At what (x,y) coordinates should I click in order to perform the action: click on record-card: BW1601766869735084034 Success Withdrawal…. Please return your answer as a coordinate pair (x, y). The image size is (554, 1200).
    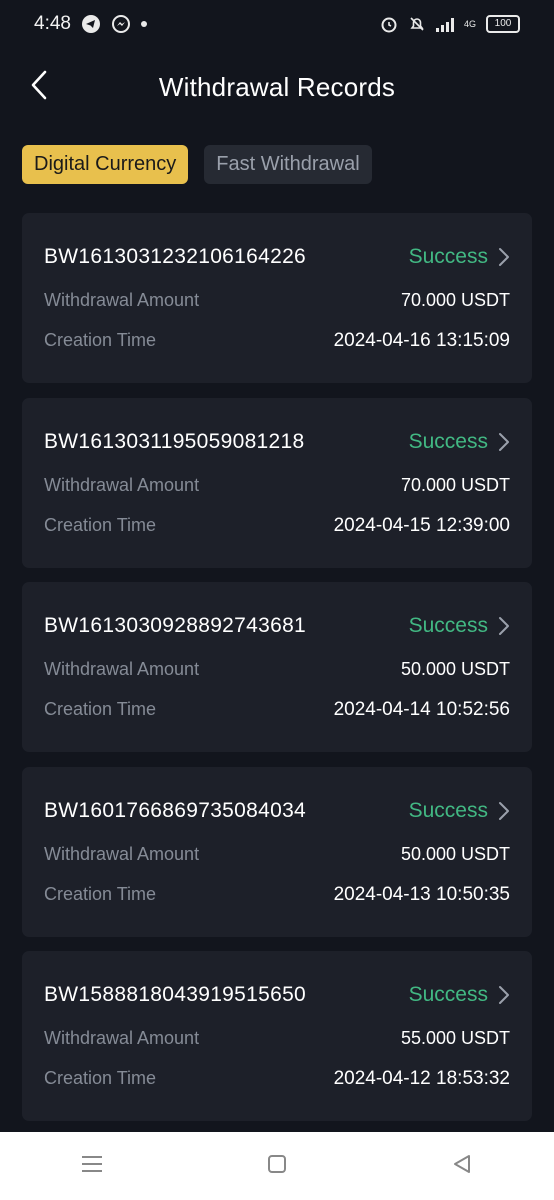
    Looking at the image, I should click on (277, 851).